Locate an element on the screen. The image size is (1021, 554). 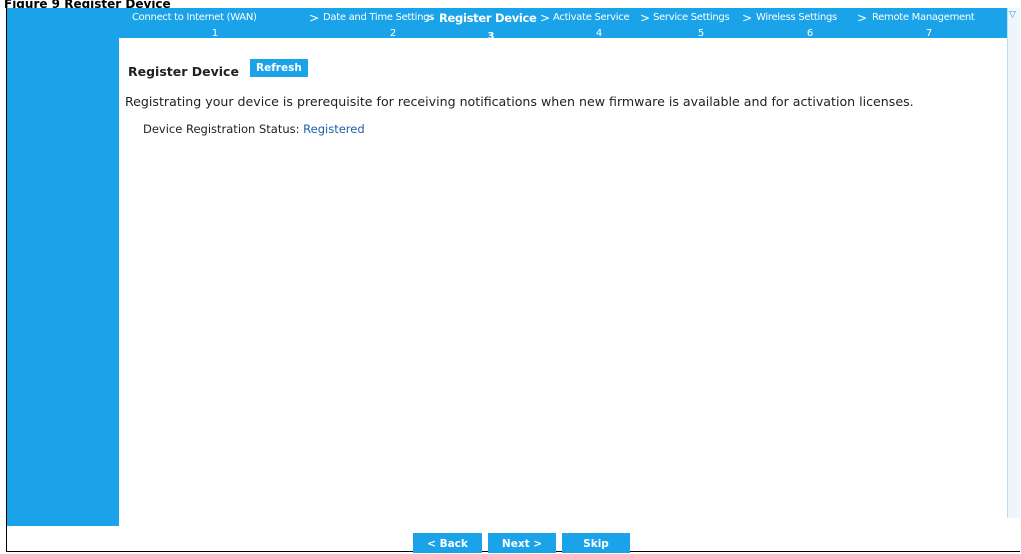
wizard-step-number: 6 is located at coordinates (810, 32).